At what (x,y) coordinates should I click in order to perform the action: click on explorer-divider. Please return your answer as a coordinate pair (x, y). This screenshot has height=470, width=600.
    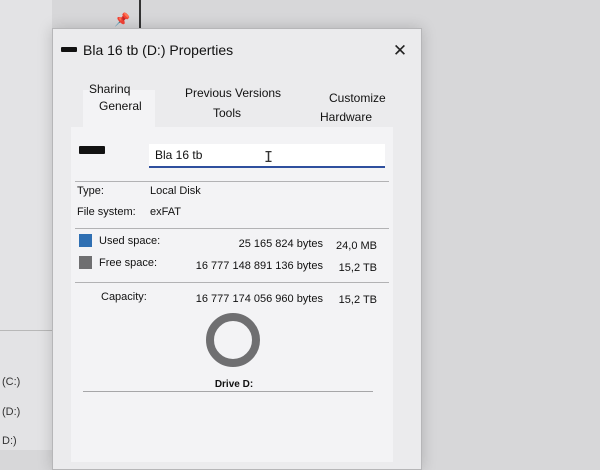
    Looking at the image, I should click on (140, 15).